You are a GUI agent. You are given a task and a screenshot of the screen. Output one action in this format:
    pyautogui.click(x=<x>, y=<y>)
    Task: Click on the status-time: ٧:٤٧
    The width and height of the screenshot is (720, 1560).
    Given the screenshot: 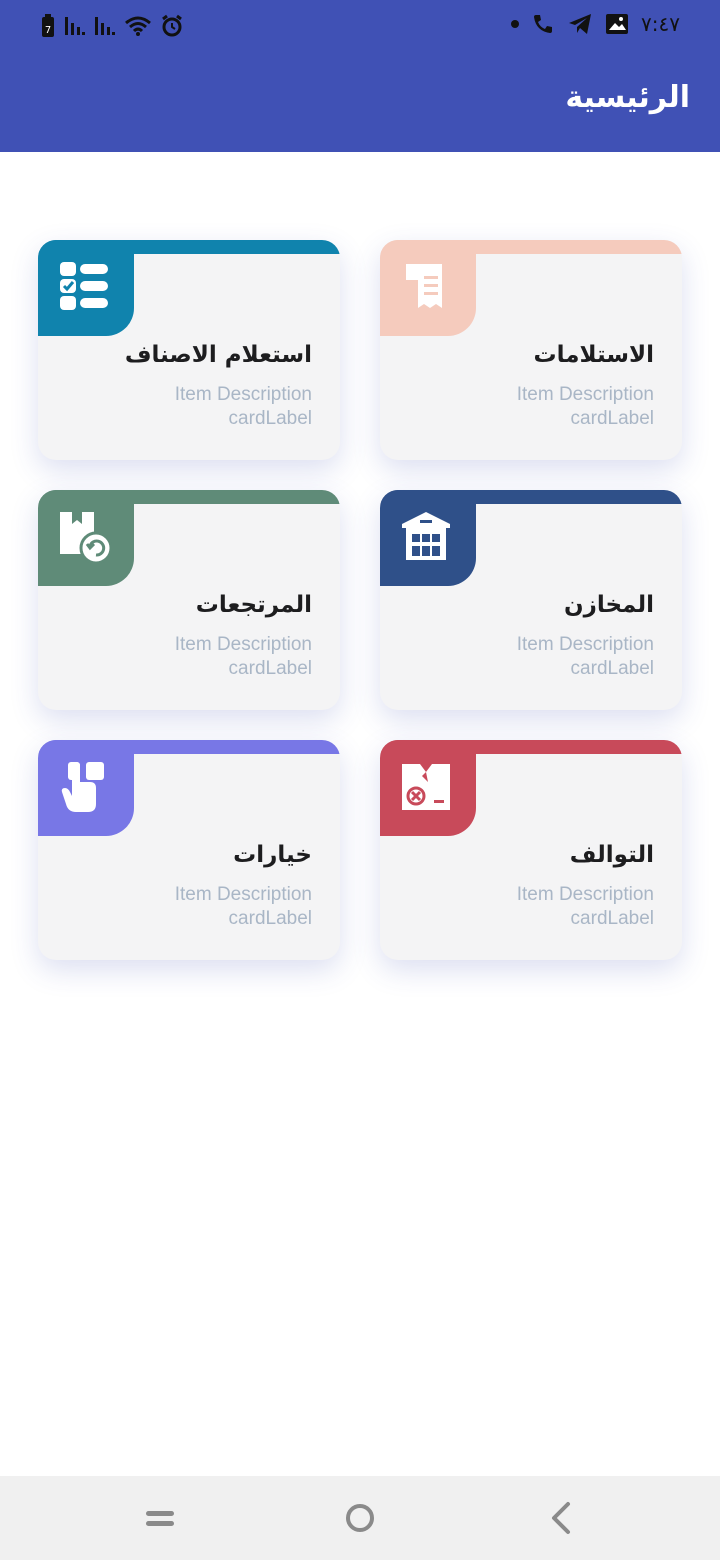 What is the action you would take?
    pyautogui.click(x=660, y=24)
    